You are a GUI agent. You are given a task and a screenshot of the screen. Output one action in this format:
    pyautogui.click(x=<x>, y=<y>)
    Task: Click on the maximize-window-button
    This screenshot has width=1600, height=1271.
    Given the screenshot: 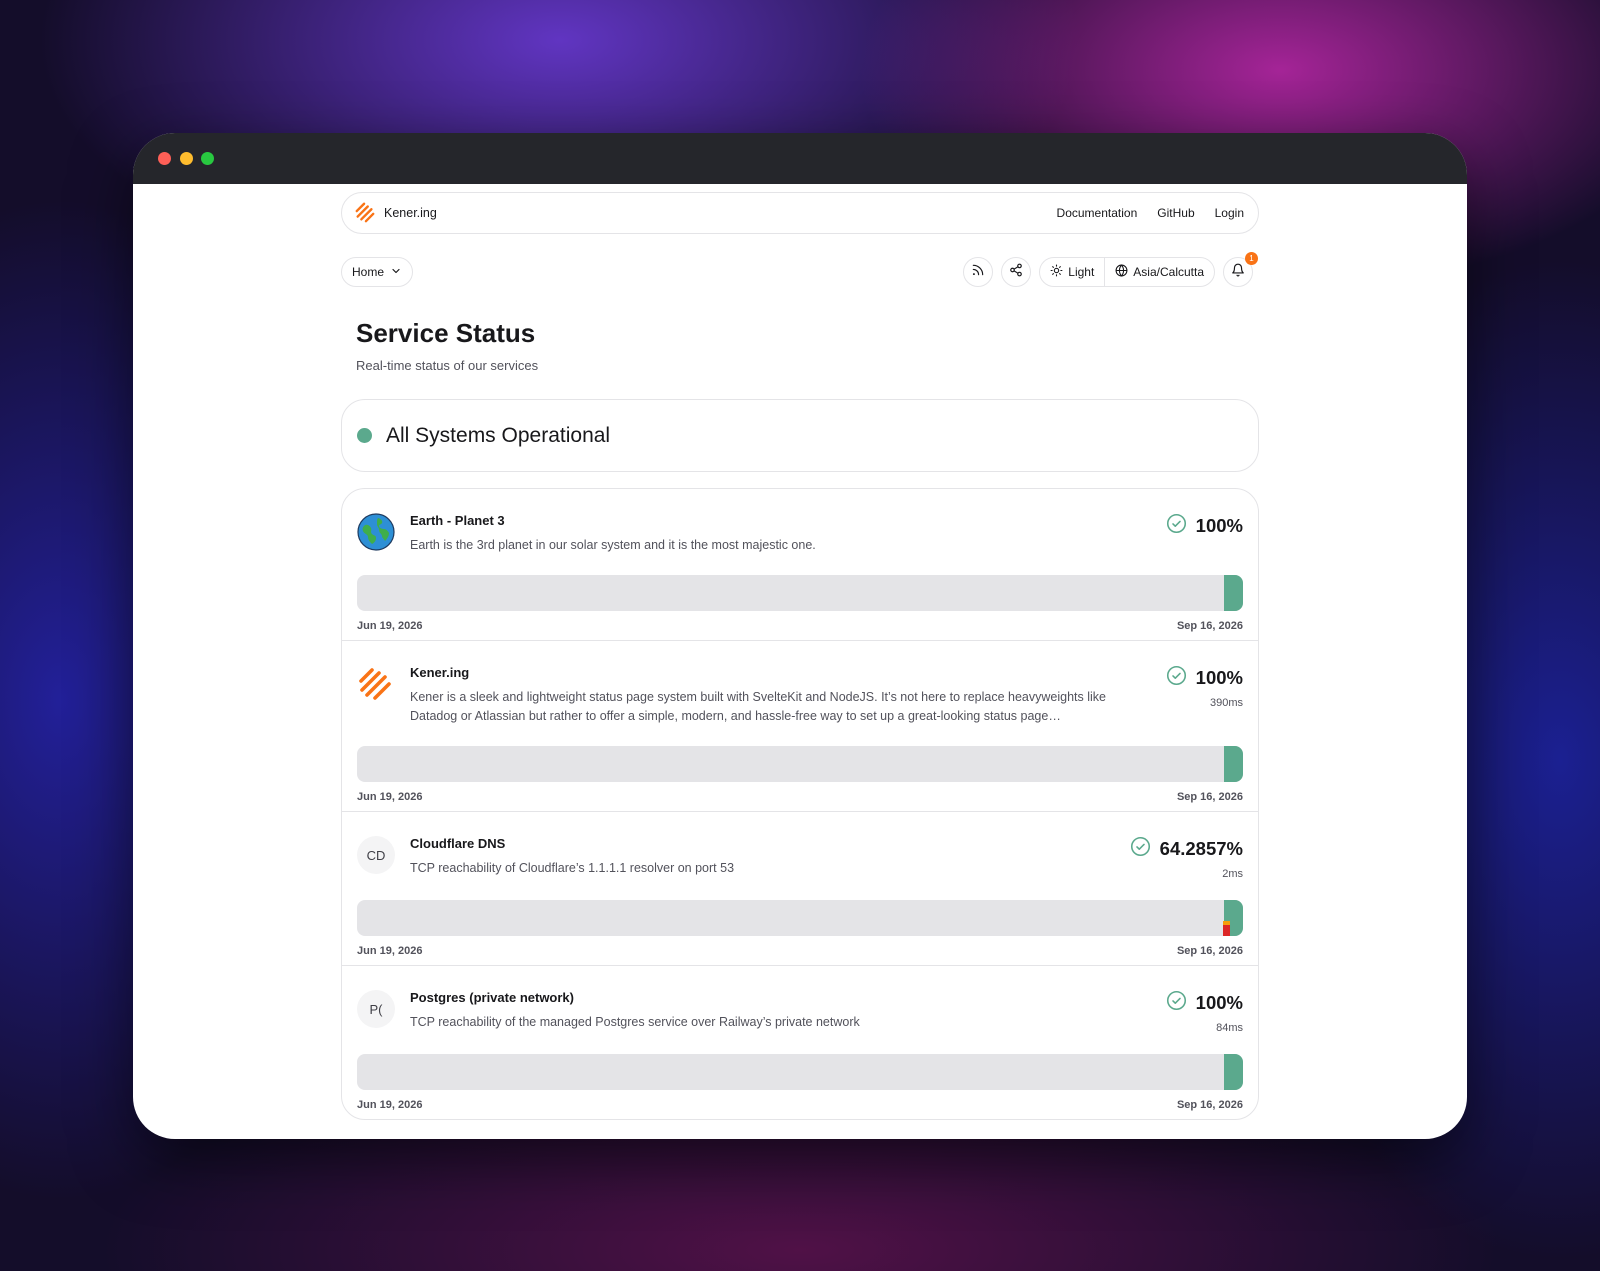 What is the action you would take?
    pyautogui.click(x=207, y=158)
    